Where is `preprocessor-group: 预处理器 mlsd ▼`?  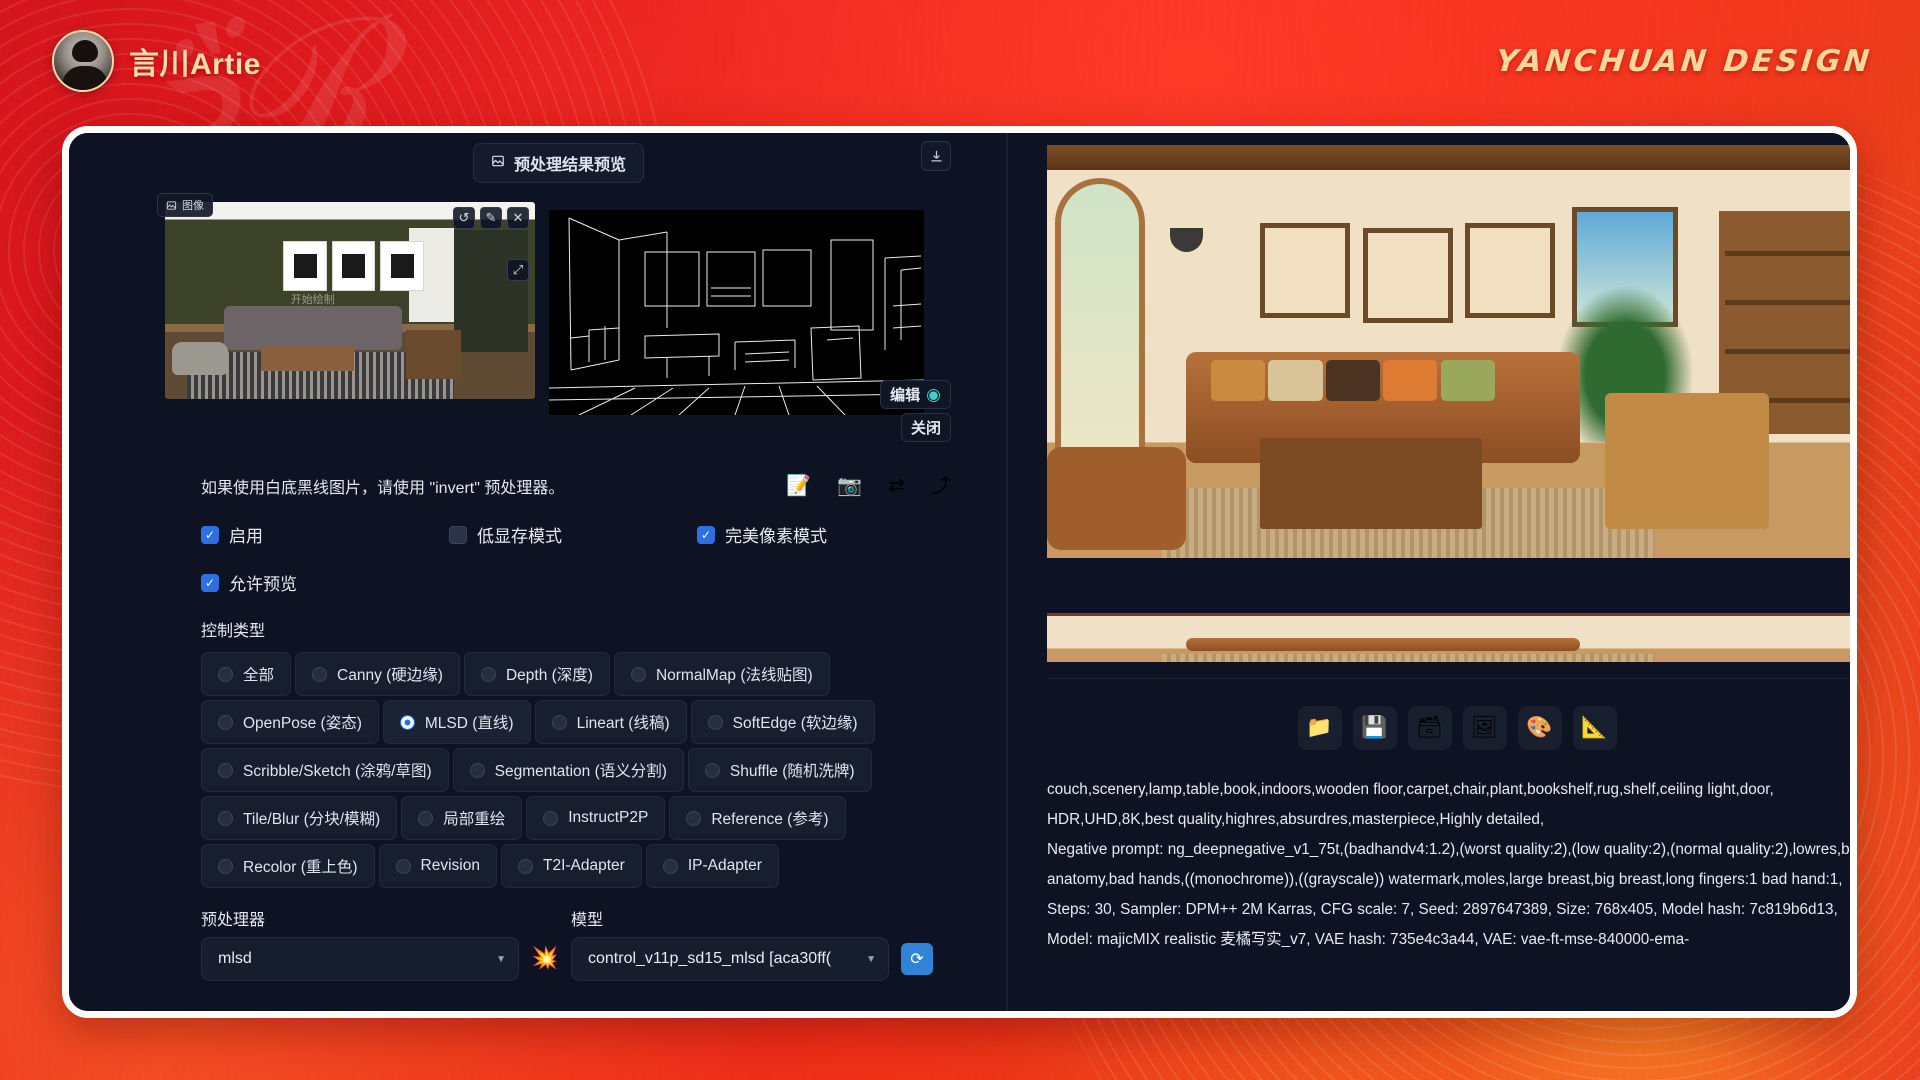 preprocessor-group: 预处理器 mlsd ▼ is located at coordinates (360, 943).